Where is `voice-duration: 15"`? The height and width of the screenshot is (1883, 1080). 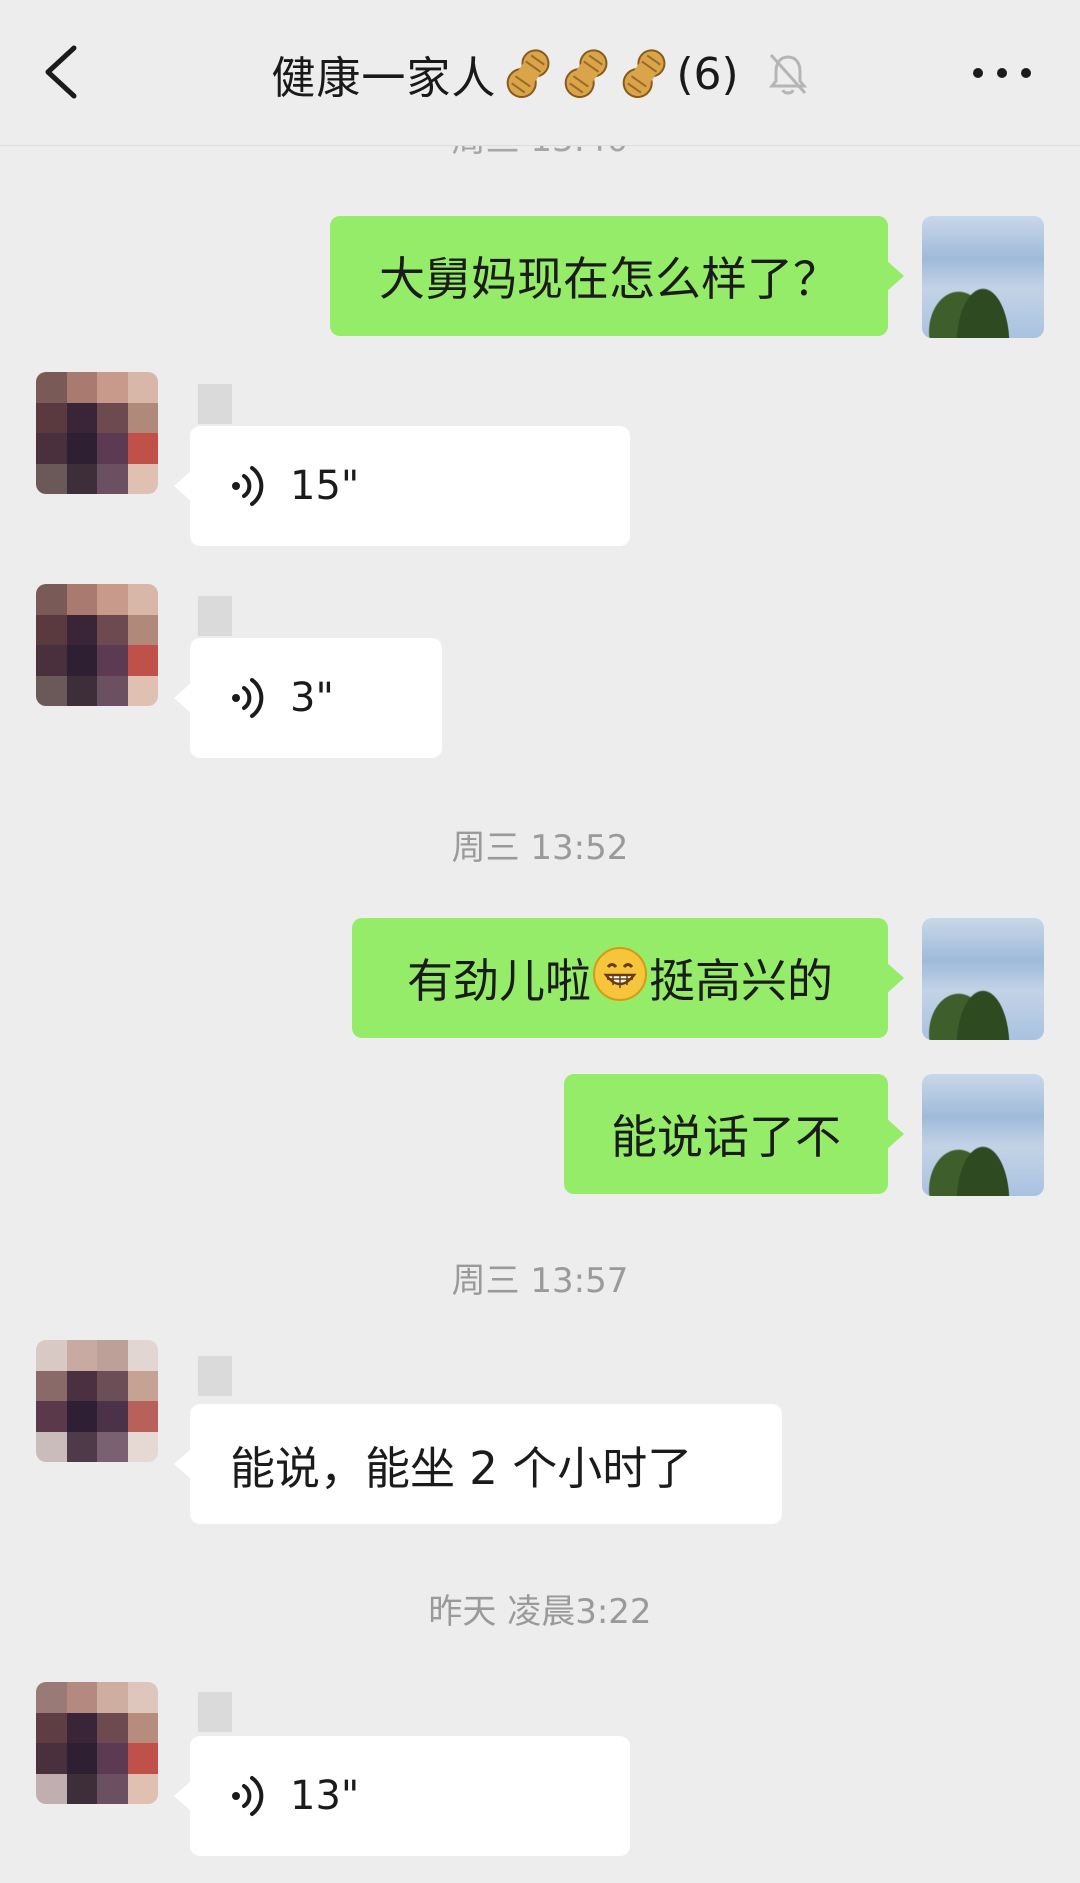 voice-duration: 15" is located at coordinates (325, 486).